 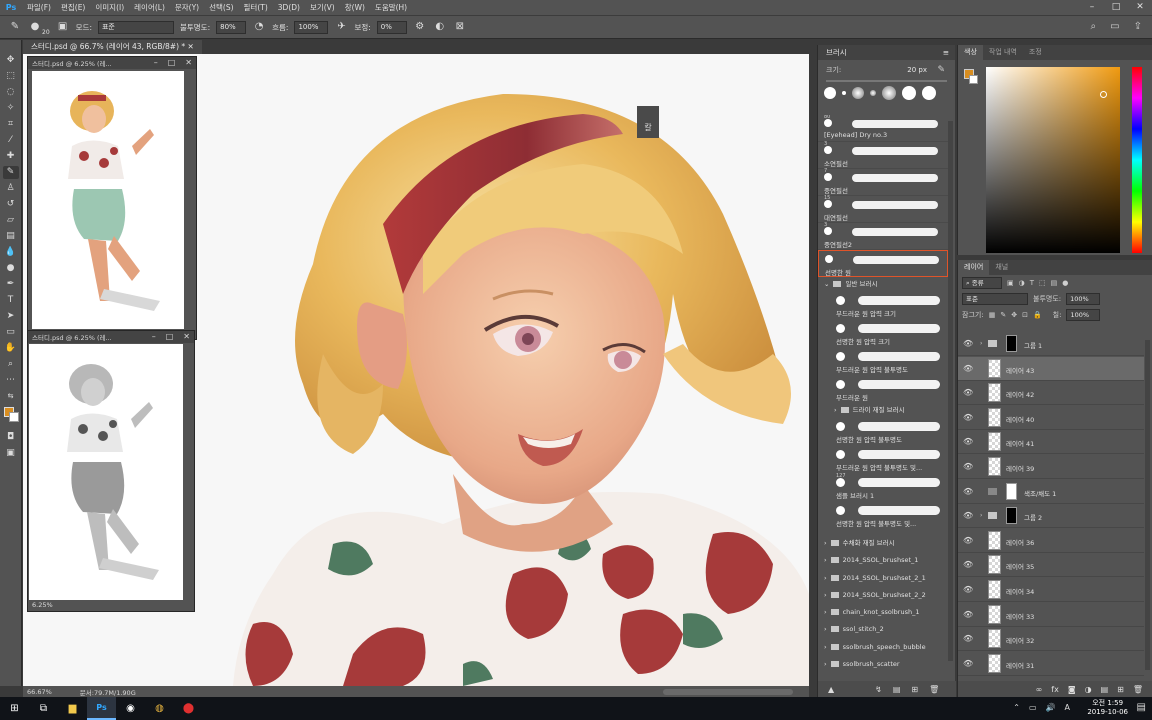 What do you see at coordinates (831, 689) in the screenshot?
I see `brush-visibility-icon: ▲` at bounding box center [831, 689].